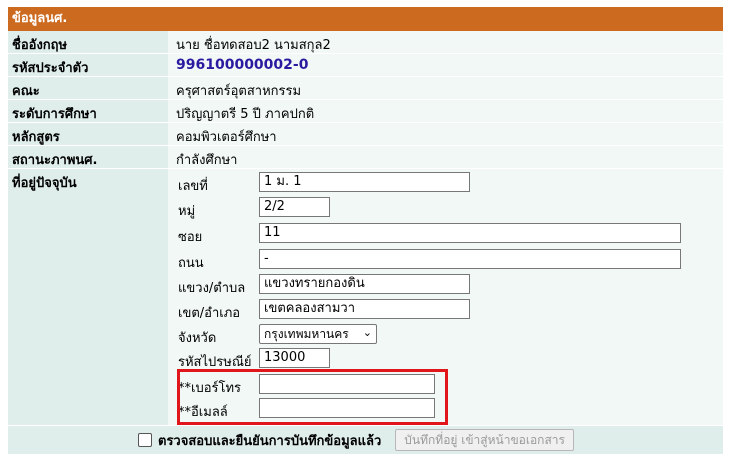 The width and height of the screenshot is (729, 462). I want to click on subdistrict-input: แขวงทรายกองดิน, so click(364, 284).